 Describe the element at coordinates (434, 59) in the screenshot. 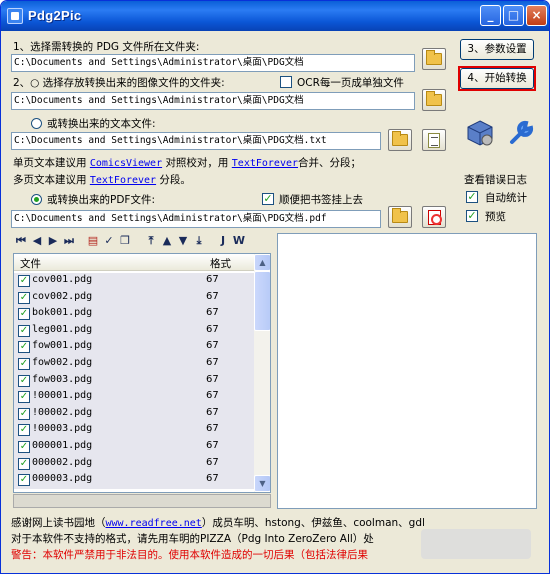

I see `browse-pdg-folder-button` at that location.